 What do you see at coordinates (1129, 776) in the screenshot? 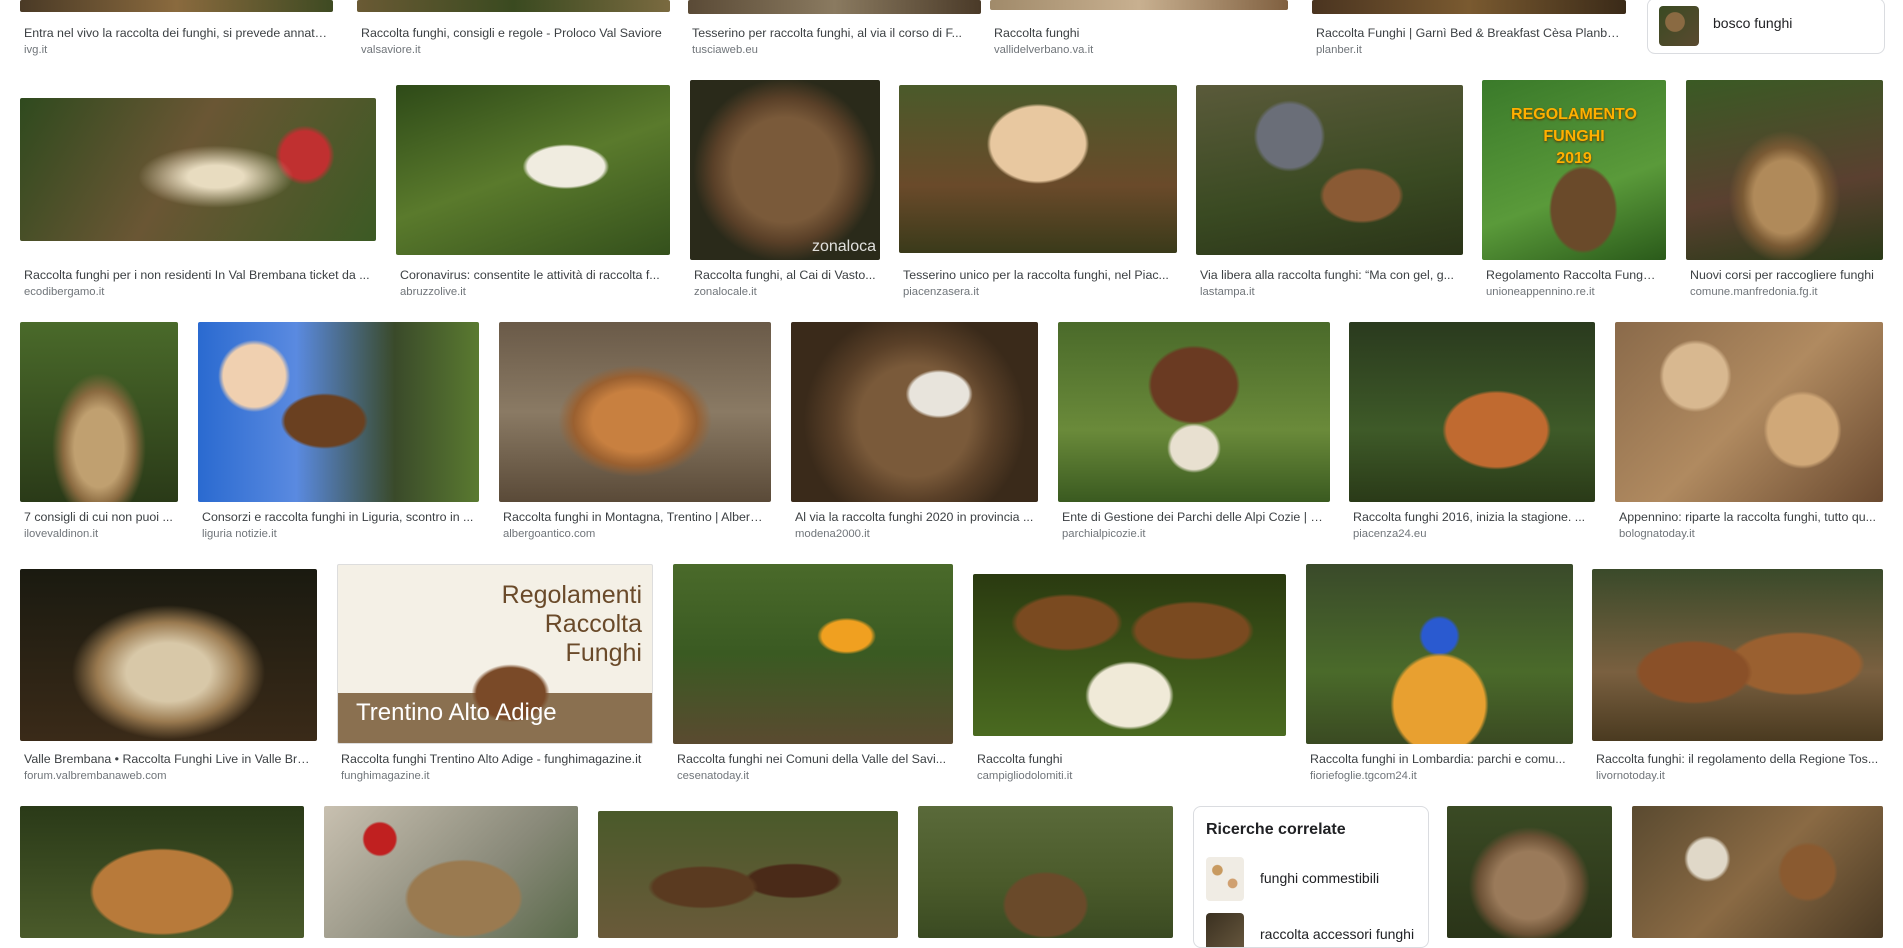
I see `result-source: campigliodolomiti.it` at bounding box center [1129, 776].